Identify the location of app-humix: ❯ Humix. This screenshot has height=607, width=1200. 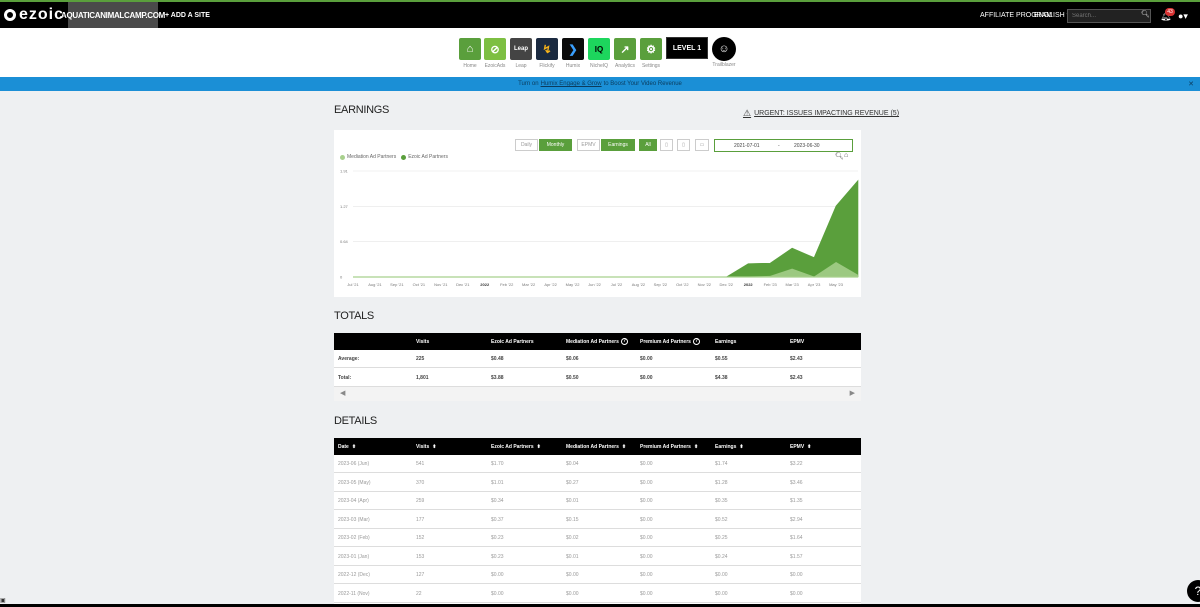
(573, 53).